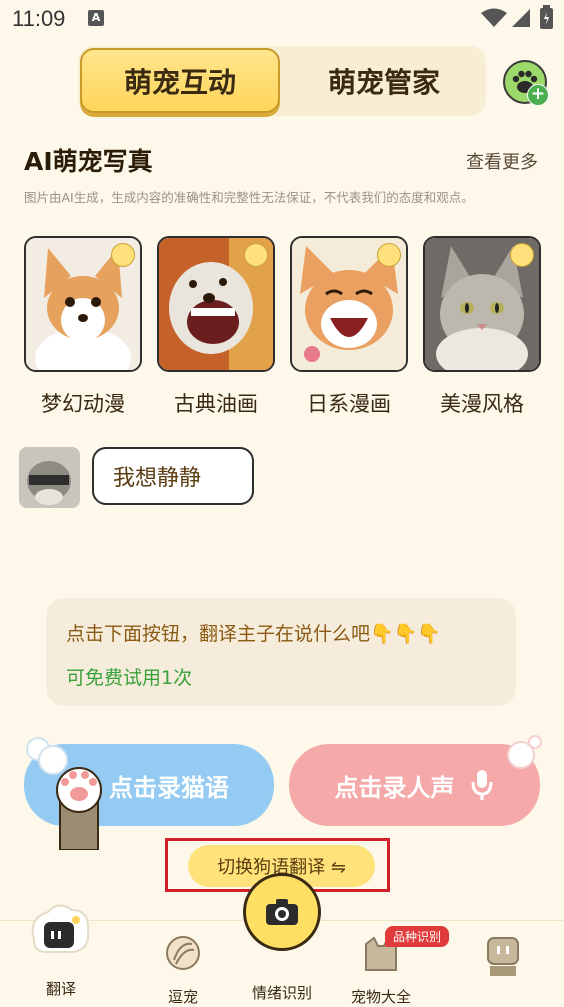 The image size is (564, 1007). I want to click on cat-avatar, so click(49, 477).